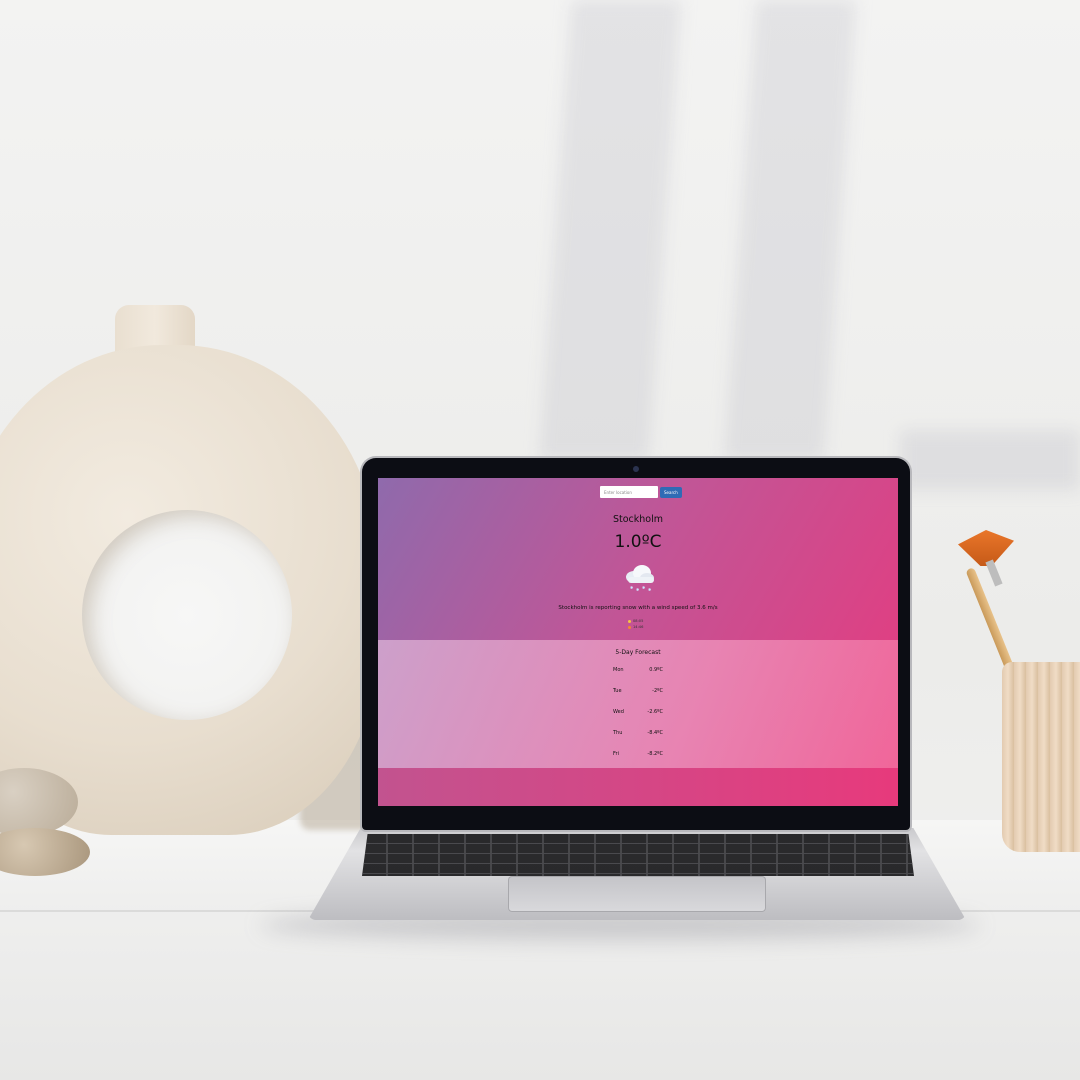  What do you see at coordinates (656, 670) in the screenshot?
I see `forecast-temp: 0.9ºC` at bounding box center [656, 670].